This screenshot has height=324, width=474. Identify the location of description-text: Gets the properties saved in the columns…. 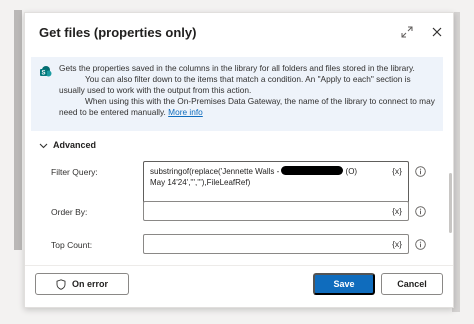
(248, 90).